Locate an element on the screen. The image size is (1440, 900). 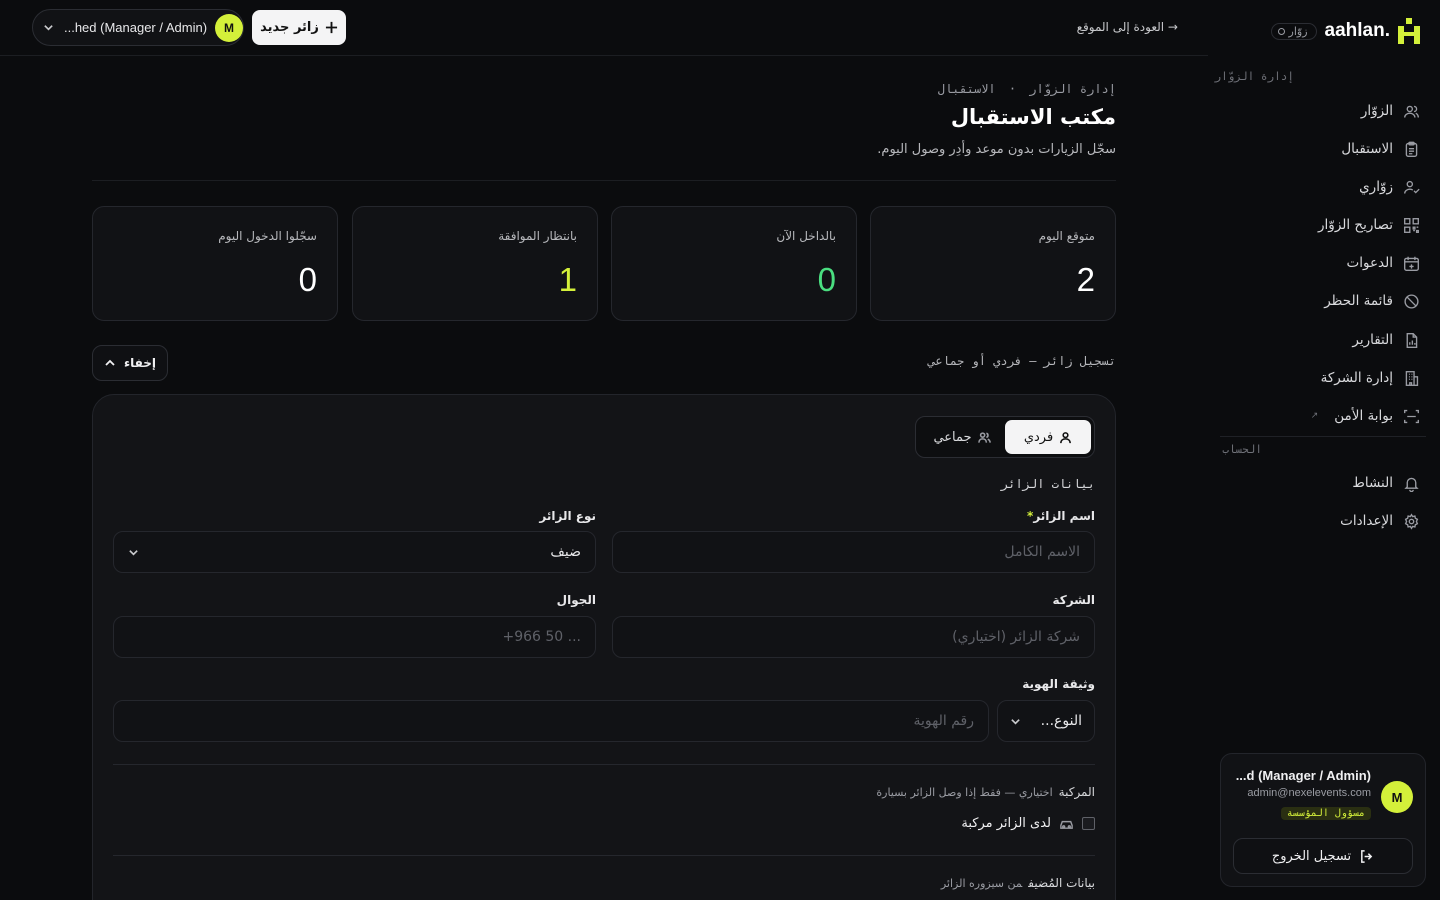
stat-checked-in-today: سجّلوا الدخول اليوم 0 is located at coordinates (215, 263).